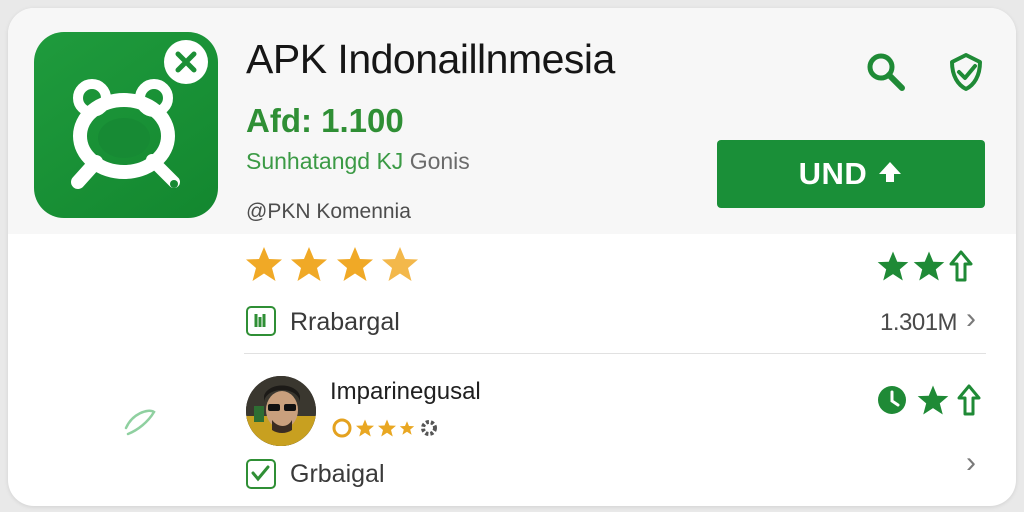 This screenshot has height=512, width=1024. Describe the element at coordinates (429, 428) in the screenshot. I see `gear-icon` at that location.